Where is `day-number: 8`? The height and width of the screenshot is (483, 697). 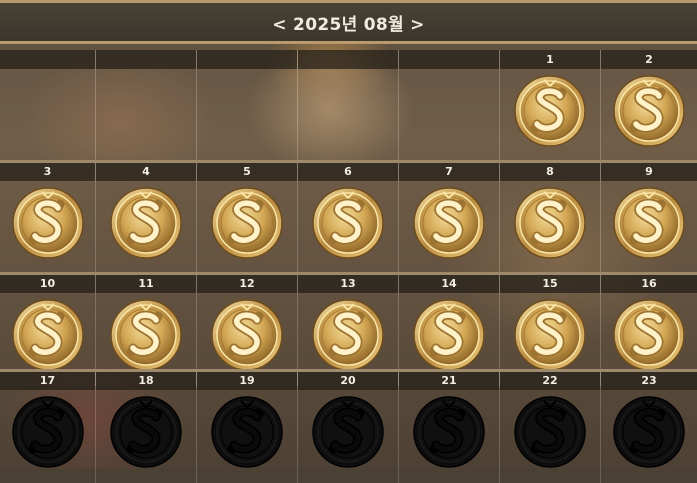
day-number: 8 is located at coordinates (550, 171).